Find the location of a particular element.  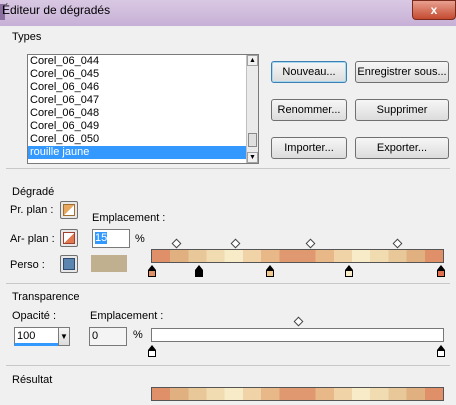

fg-color-swatch is located at coordinates (69, 210).